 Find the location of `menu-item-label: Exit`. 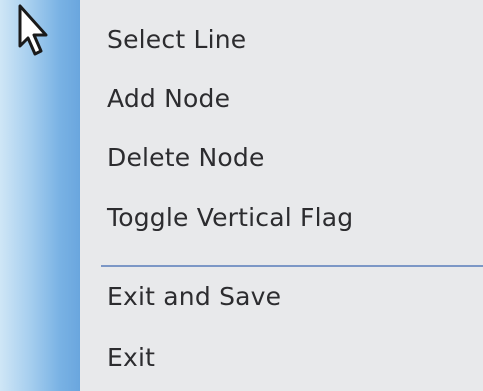

menu-item-label: Exit is located at coordinates (131, 357).